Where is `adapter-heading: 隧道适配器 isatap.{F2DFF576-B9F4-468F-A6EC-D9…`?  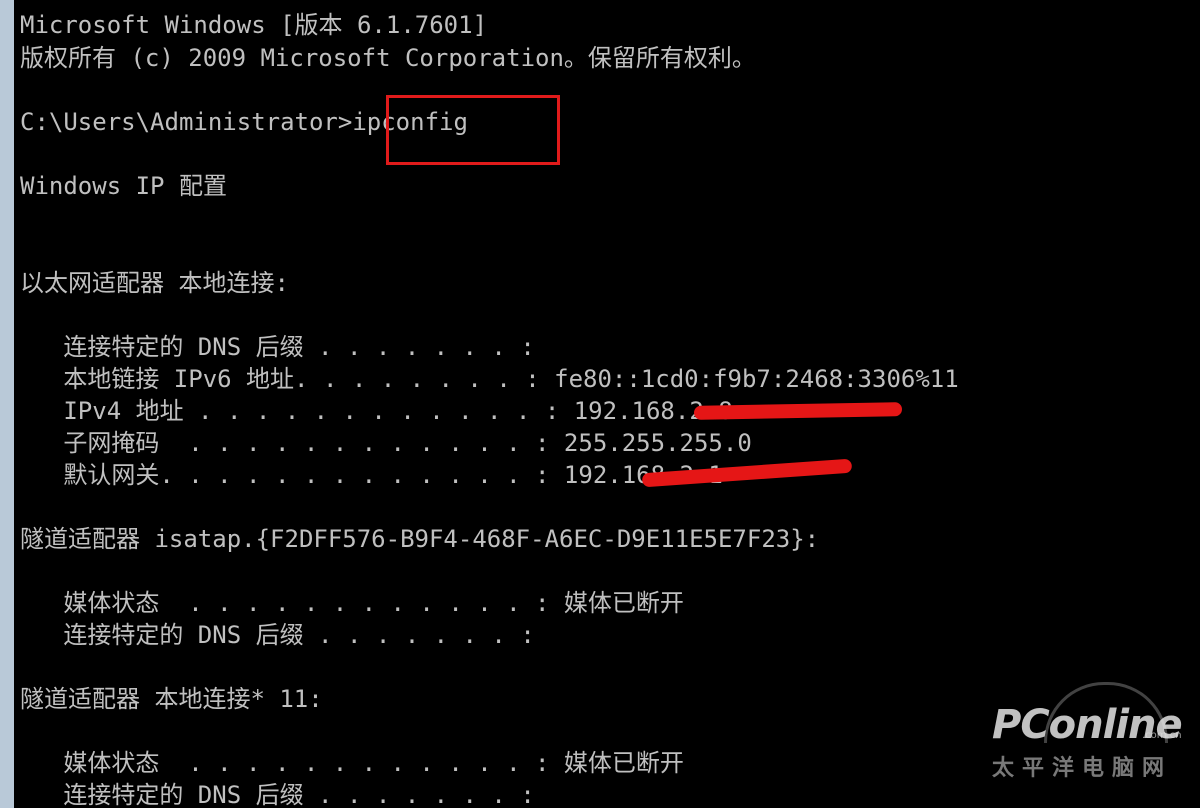 adapter-heading: 隧道适配器 isatap.{F2DFF576-B9F4-468F-A6EC-D9… is located at coordinates (420, 539).